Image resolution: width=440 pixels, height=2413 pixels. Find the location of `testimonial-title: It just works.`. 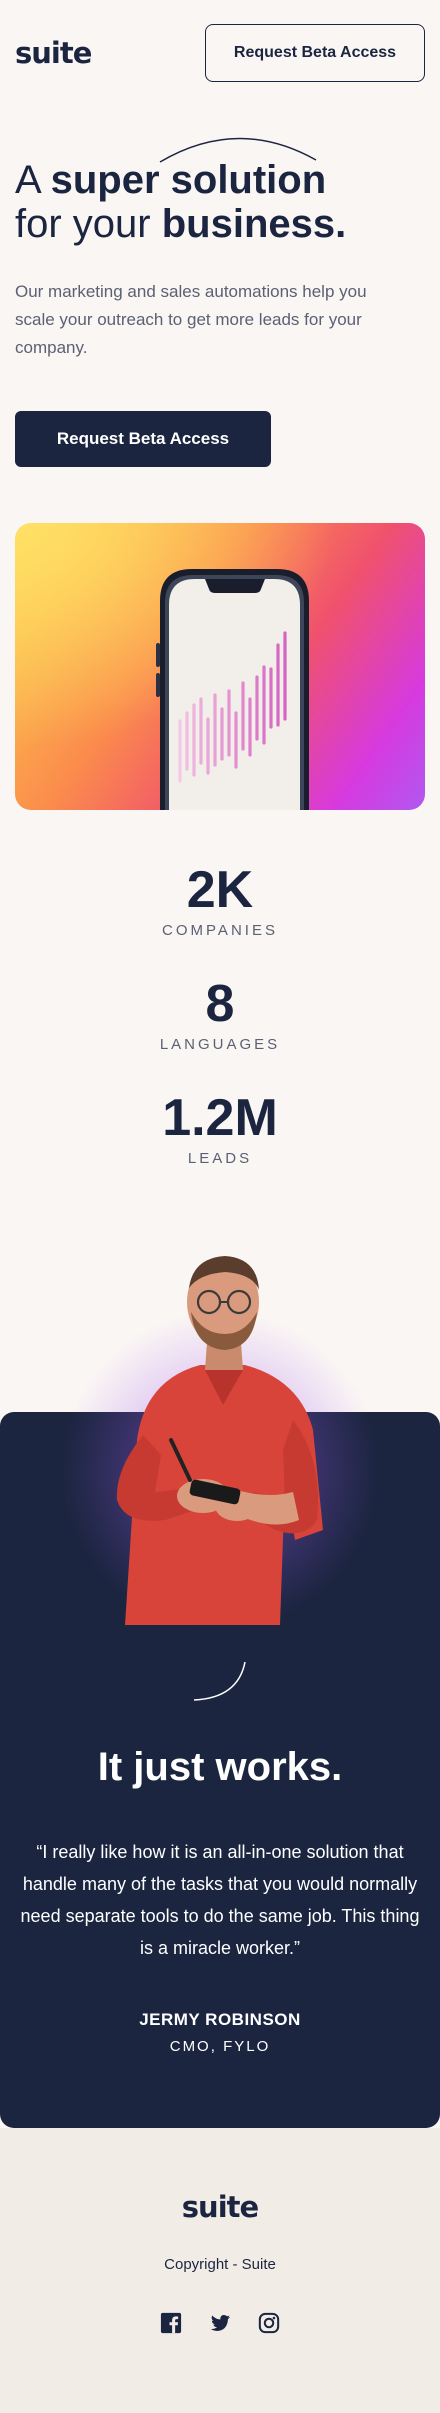

testimonial-title: It just works. is located at coordinates (220, 1767).